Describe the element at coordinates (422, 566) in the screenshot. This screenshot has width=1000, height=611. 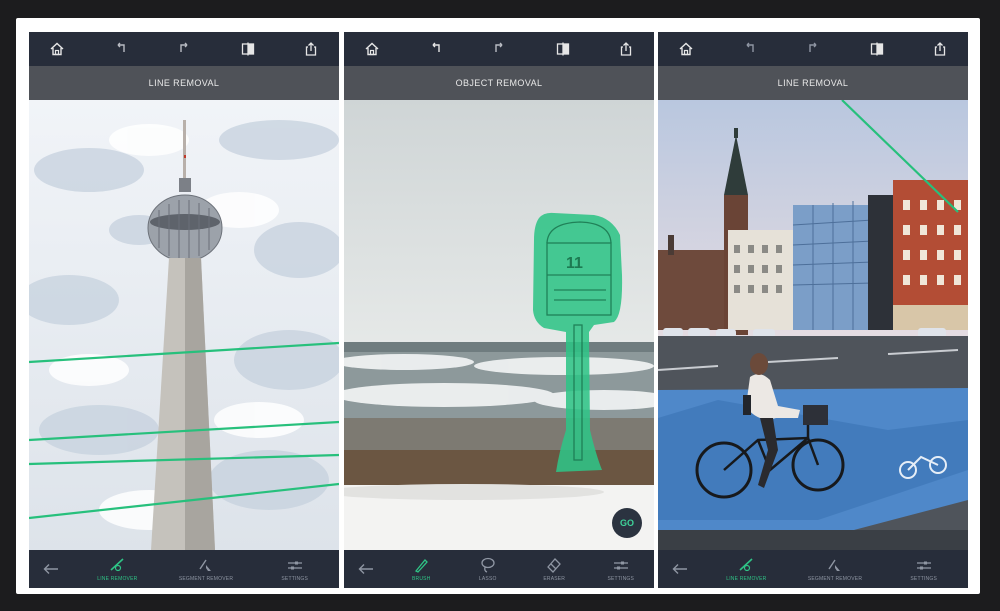
I see `brush-icon` at that location.